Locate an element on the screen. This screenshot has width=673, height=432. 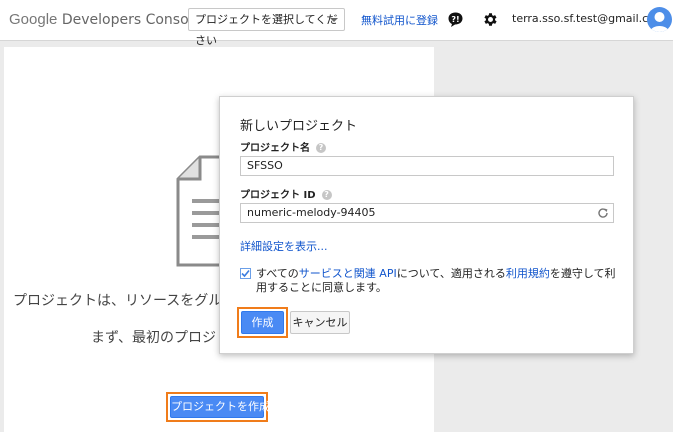
create-button-highlight: 作成 is located at coordinates (262, 322).